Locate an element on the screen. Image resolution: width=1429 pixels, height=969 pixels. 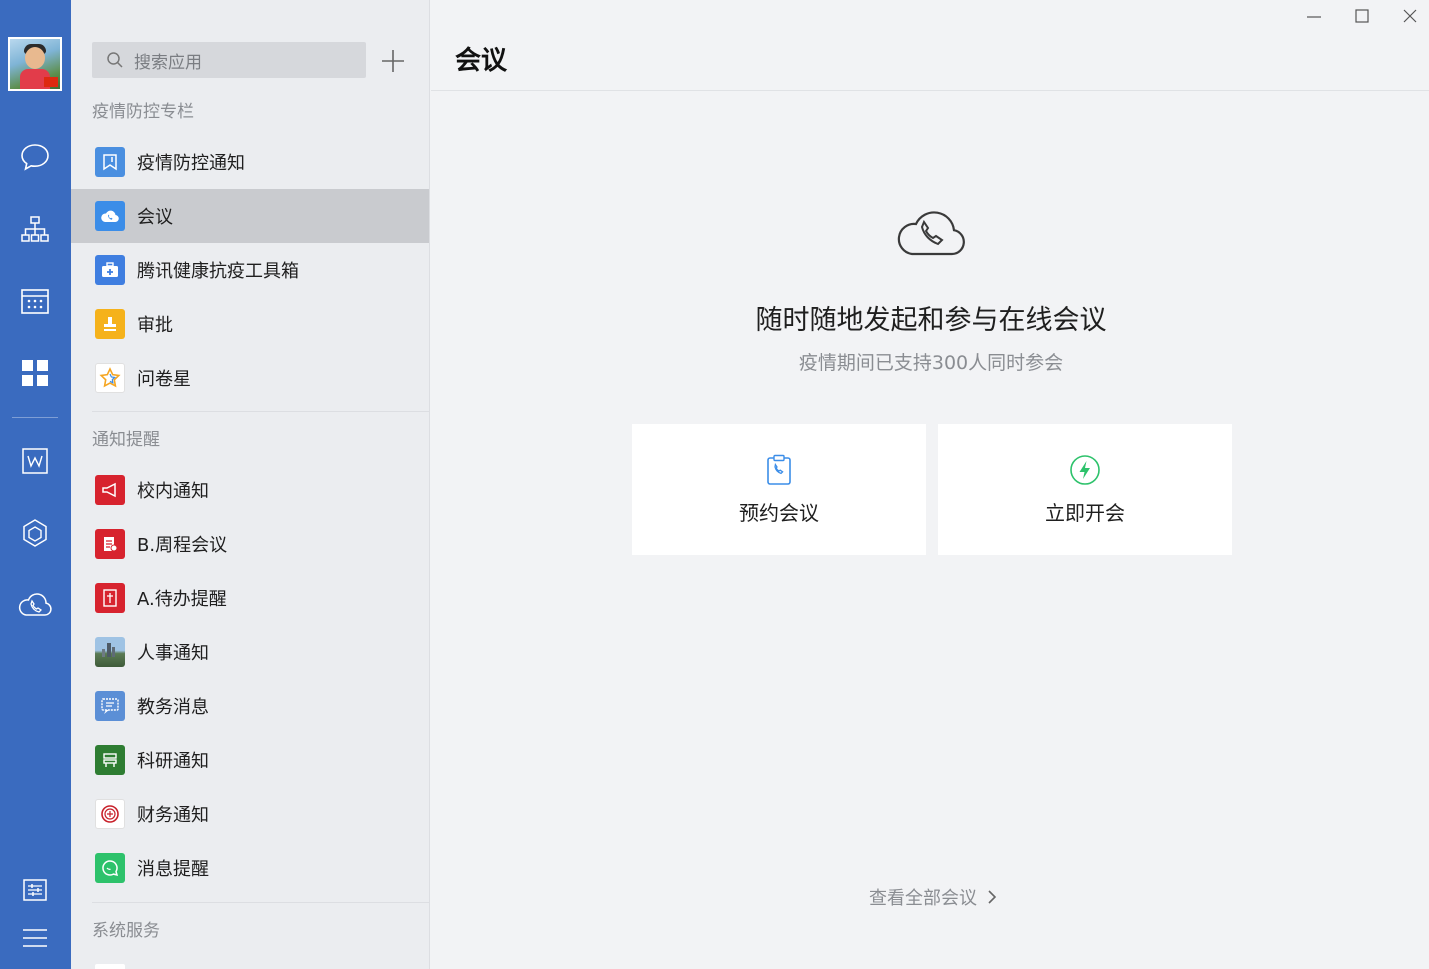
search-input: 搜索应用 is located at coordinates (229, 60).